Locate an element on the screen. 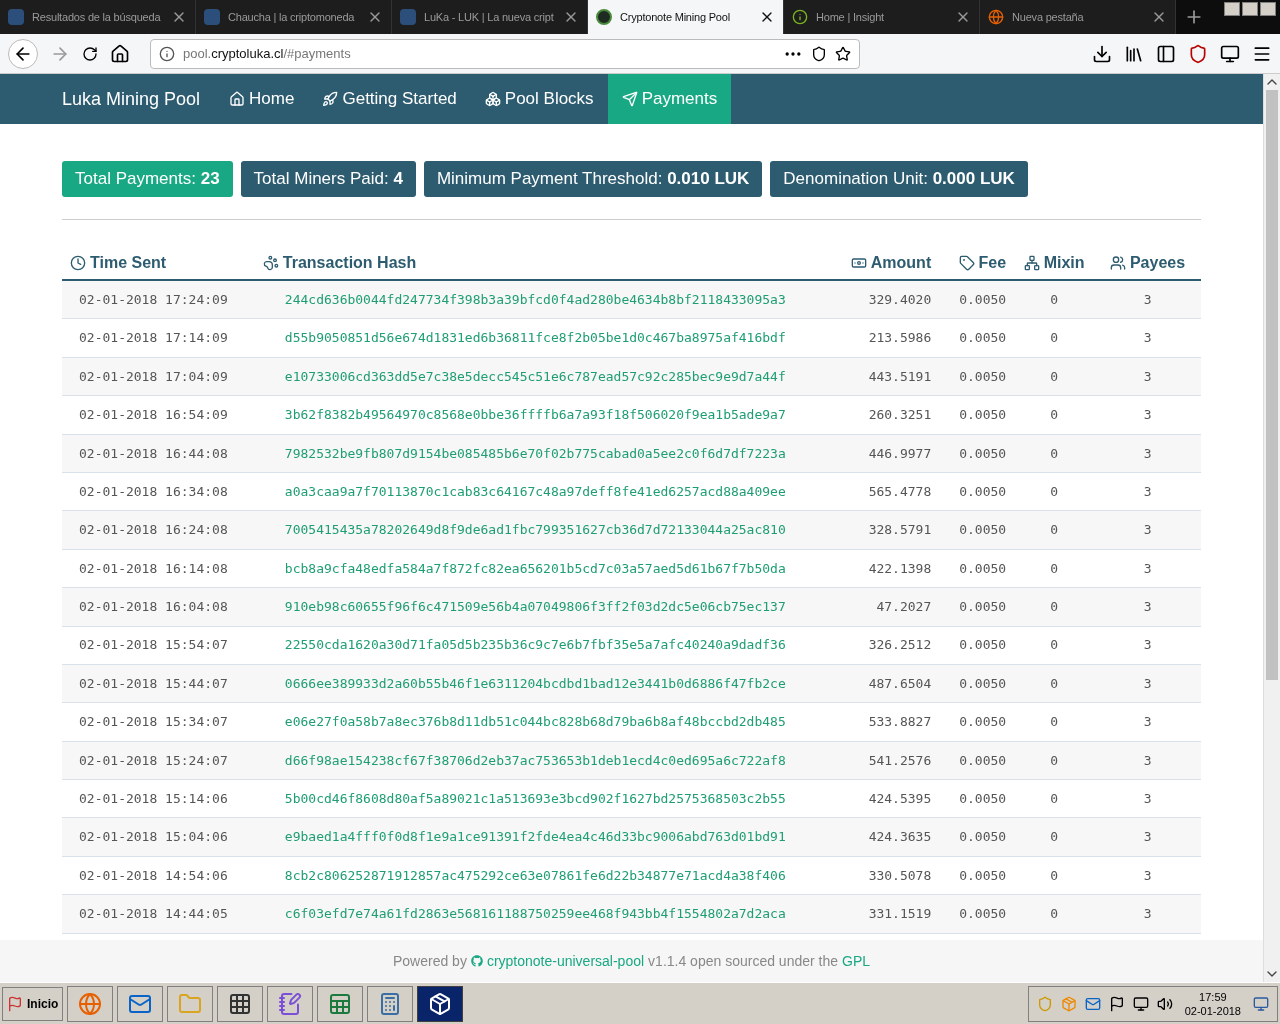 This screenshot has height=1024, width=1280. table-cell-text: 47.2027 is located at coordinates (904, 607).